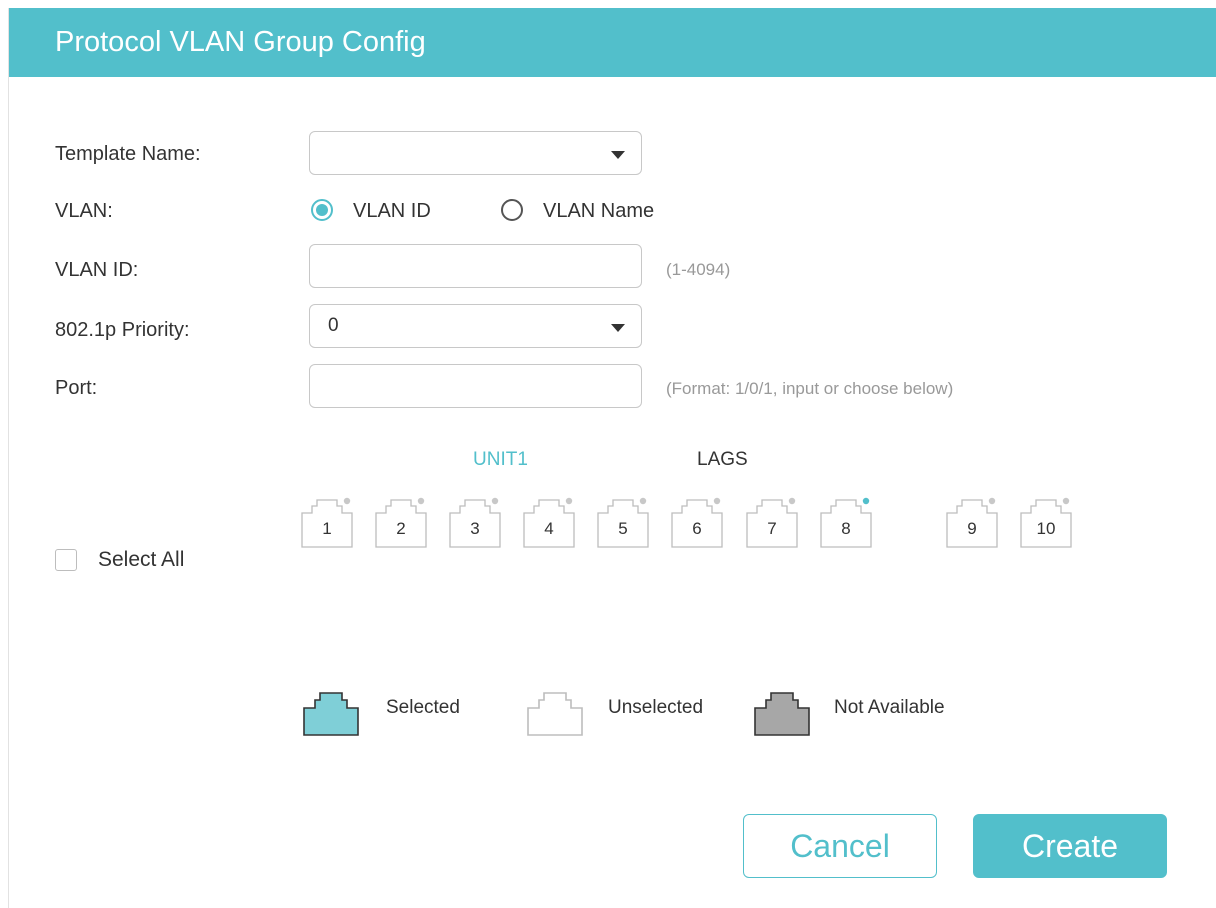  Describe the element at coordinates (782, 714) in the screenshot. I see `not-available-legend-icon` at that location.